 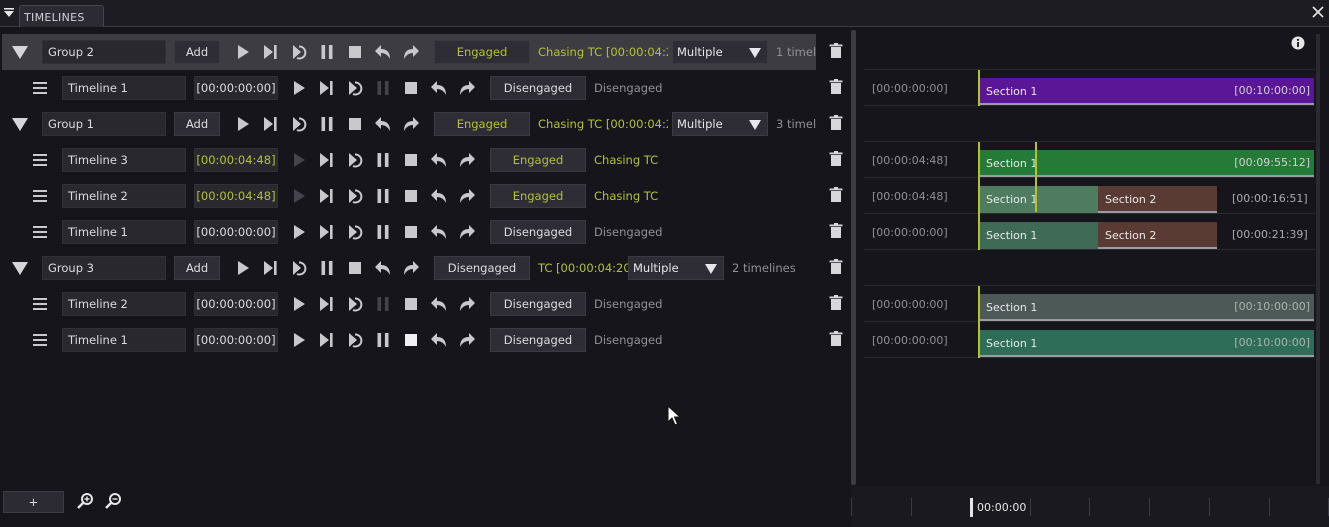 I want to click on tab-timelines: TIMELINES, so click(x=61, y=16).